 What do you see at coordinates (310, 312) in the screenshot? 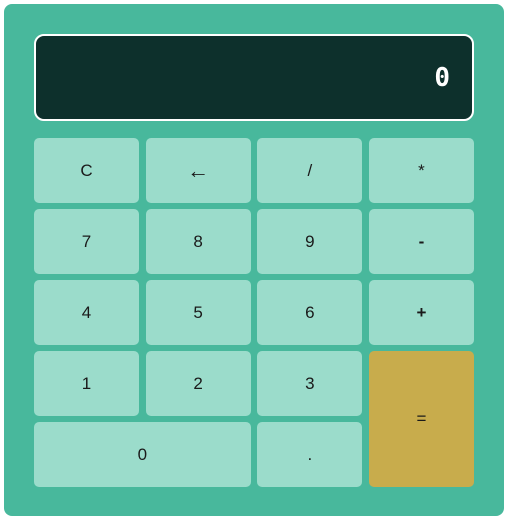
I see `digit-6-button: 6` at bounding box center [310, 312].